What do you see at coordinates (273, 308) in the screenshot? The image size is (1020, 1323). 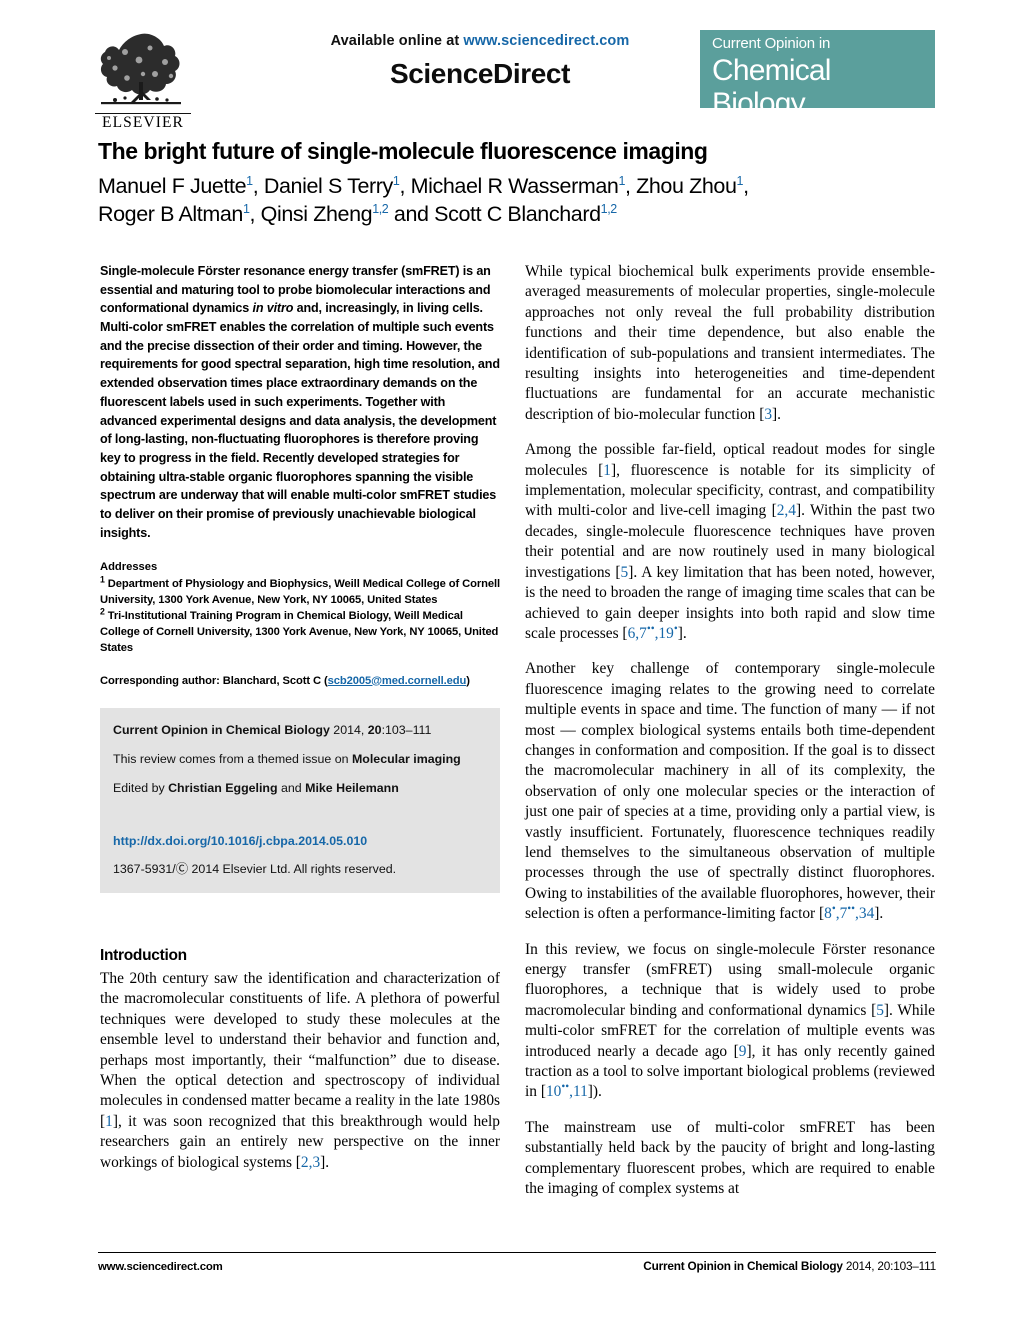 I see `abstract-italic-in-vitro: in vitro` at bounding box center [273, 308].